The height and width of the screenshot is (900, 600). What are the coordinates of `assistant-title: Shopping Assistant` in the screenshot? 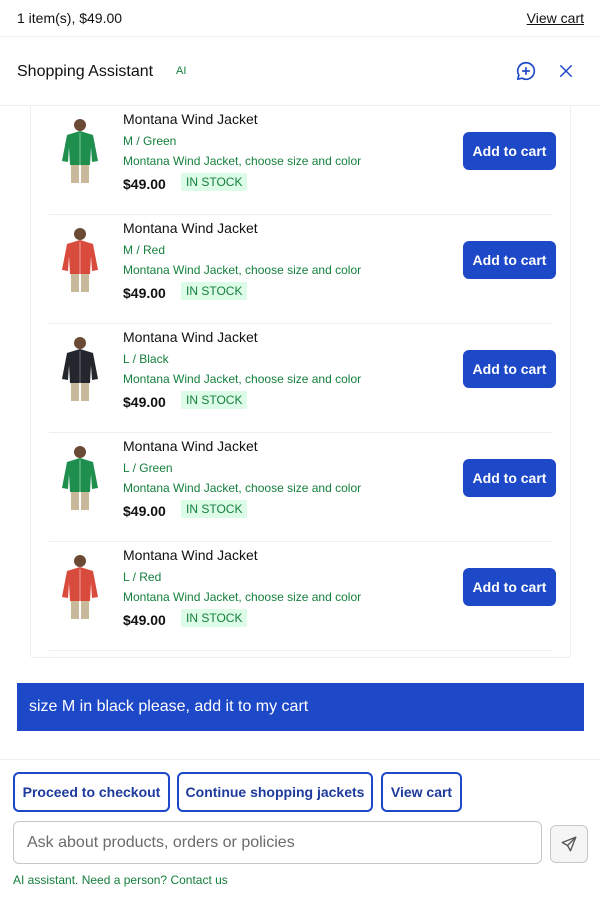 It's located at (85, 71).